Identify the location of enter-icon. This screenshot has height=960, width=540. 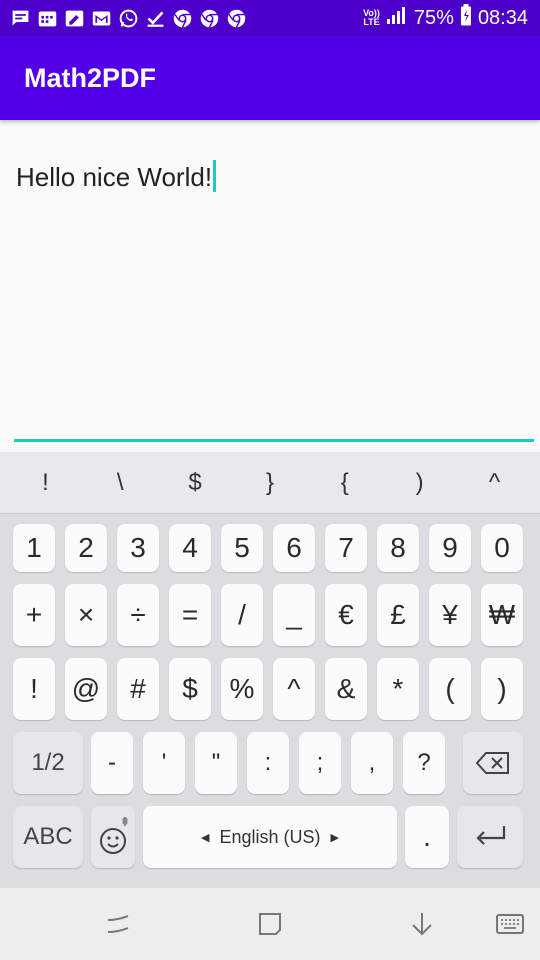
(491, 835).